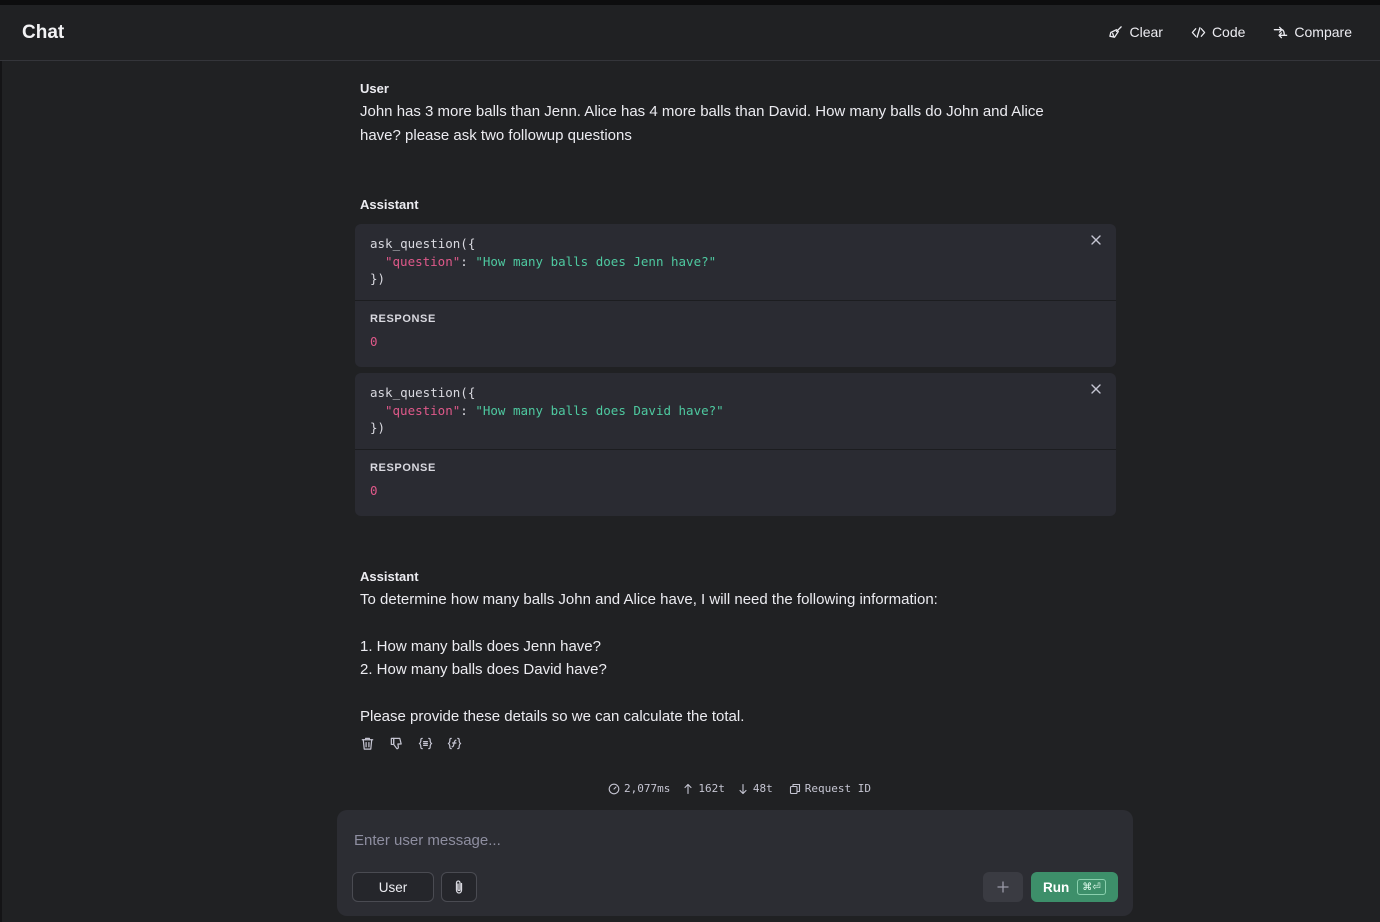  What do you see at coordinates (1281, 32) in the screenshot?
I see `compare-icon` at bounding box center [1281, 32].